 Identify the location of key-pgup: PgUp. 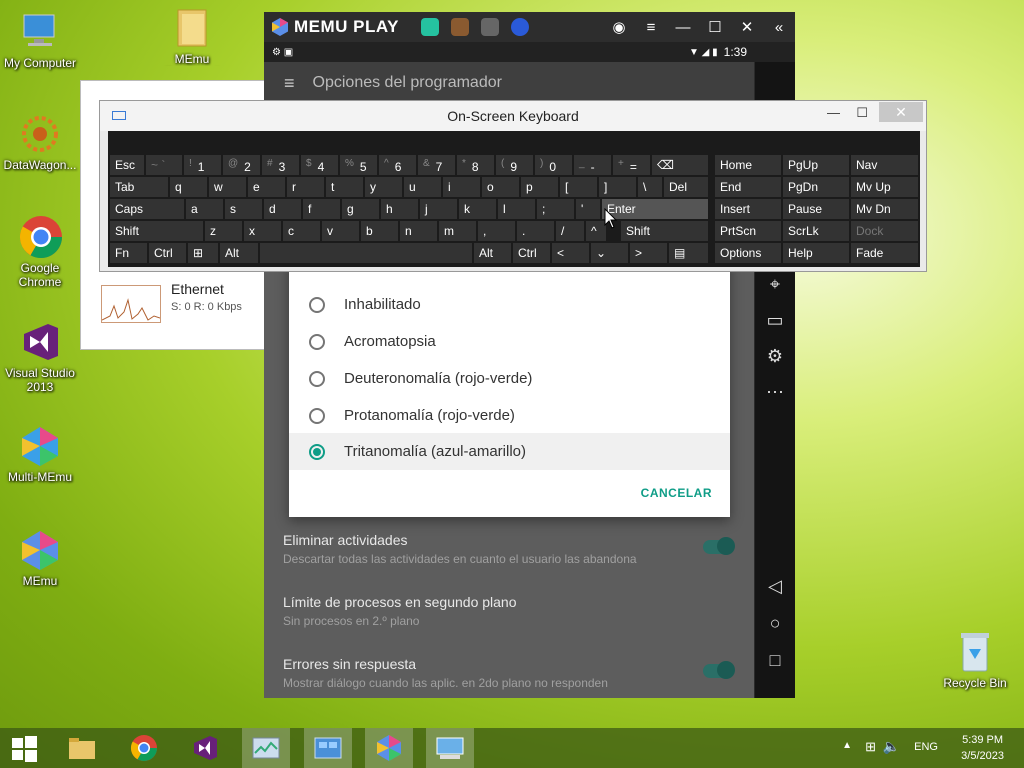
(816, 165).